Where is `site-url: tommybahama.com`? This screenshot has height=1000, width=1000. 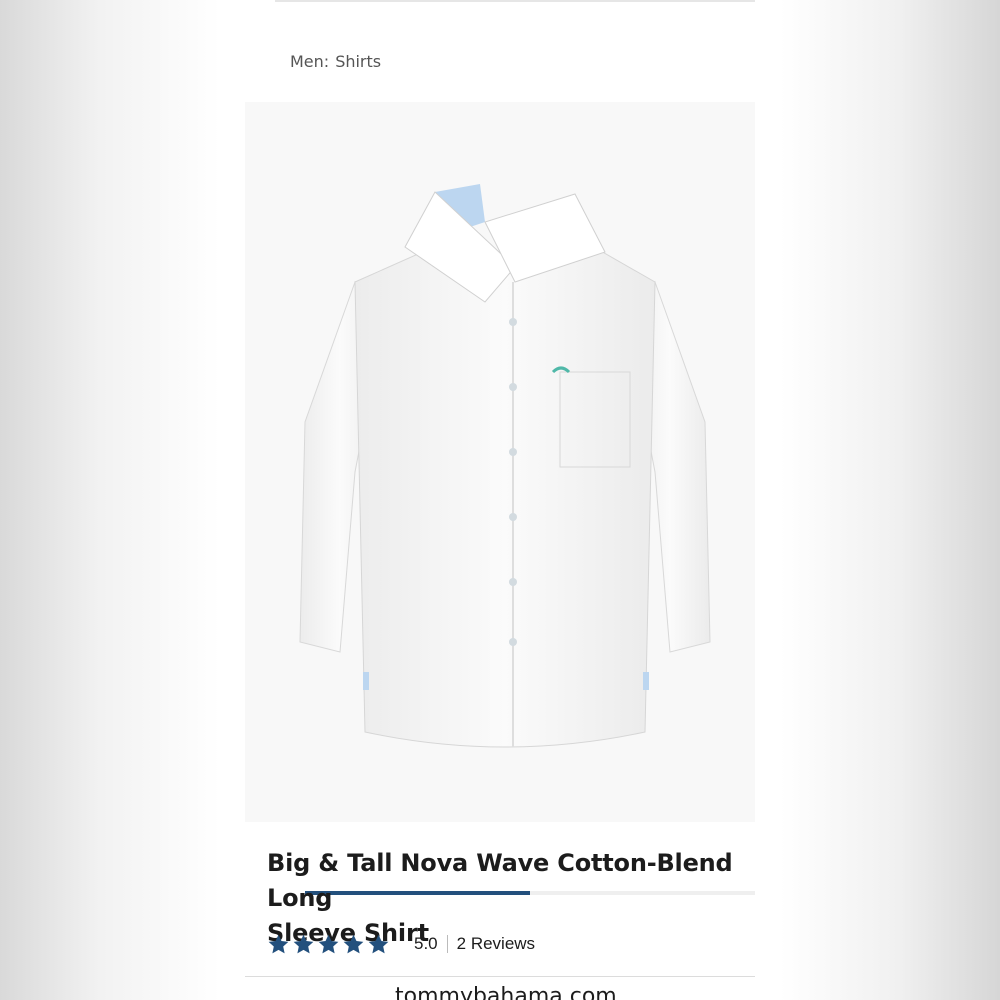 site-url: tommybahama.com is located at coordinates (506, 992).